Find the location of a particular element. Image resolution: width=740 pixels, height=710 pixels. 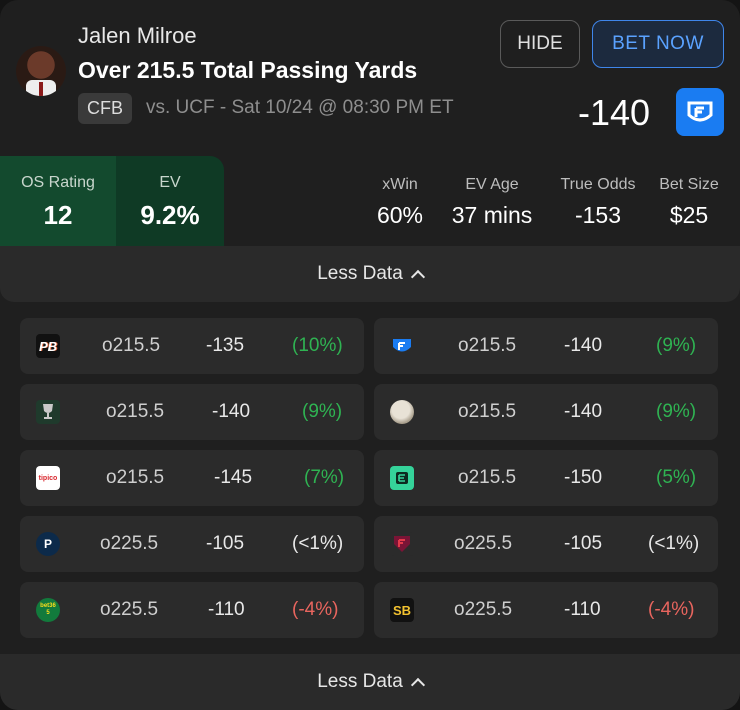

book-row-bet365: bet365 o225.5 -110 (-4%) is located at coordinates (192, 610).